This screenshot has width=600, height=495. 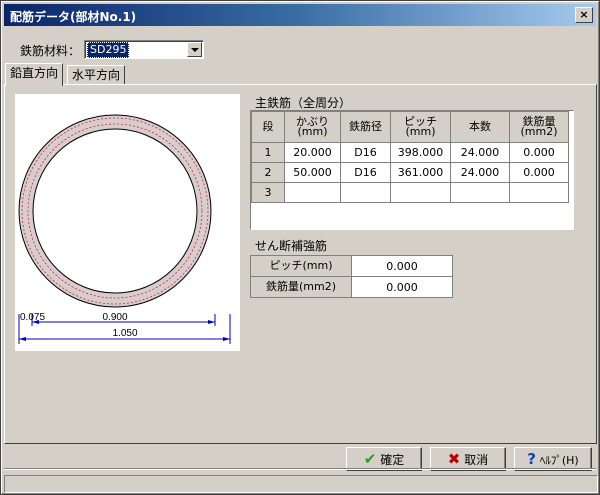 What do you see at coordinates (108, 50) in the screenshot?
I see `material-select-value: SD295` at bounding box center [108, 50].